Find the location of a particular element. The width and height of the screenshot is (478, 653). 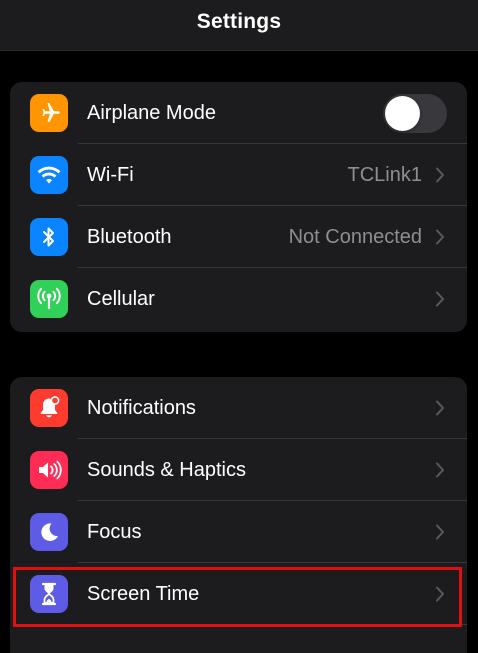

wifi-row: Wi-Fi TCLink1 is located at coordinates (238, 175).